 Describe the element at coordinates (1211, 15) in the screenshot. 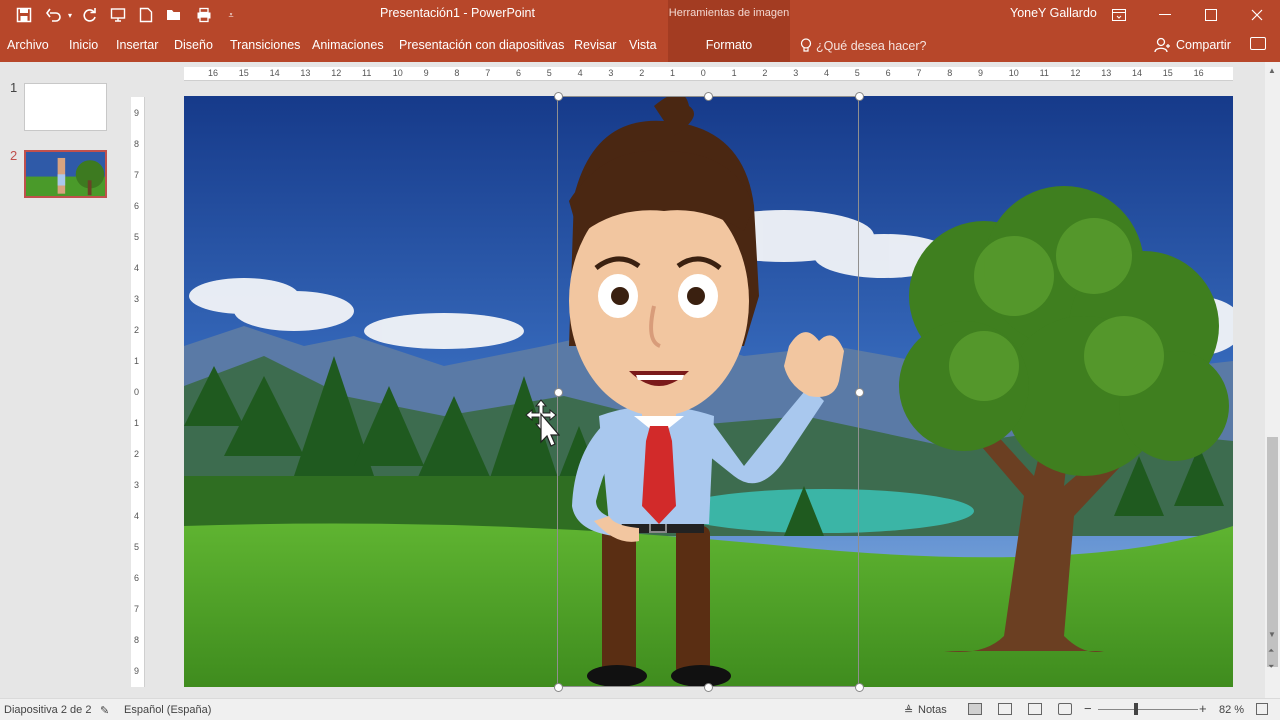

I see `maximize-icon` at that location.